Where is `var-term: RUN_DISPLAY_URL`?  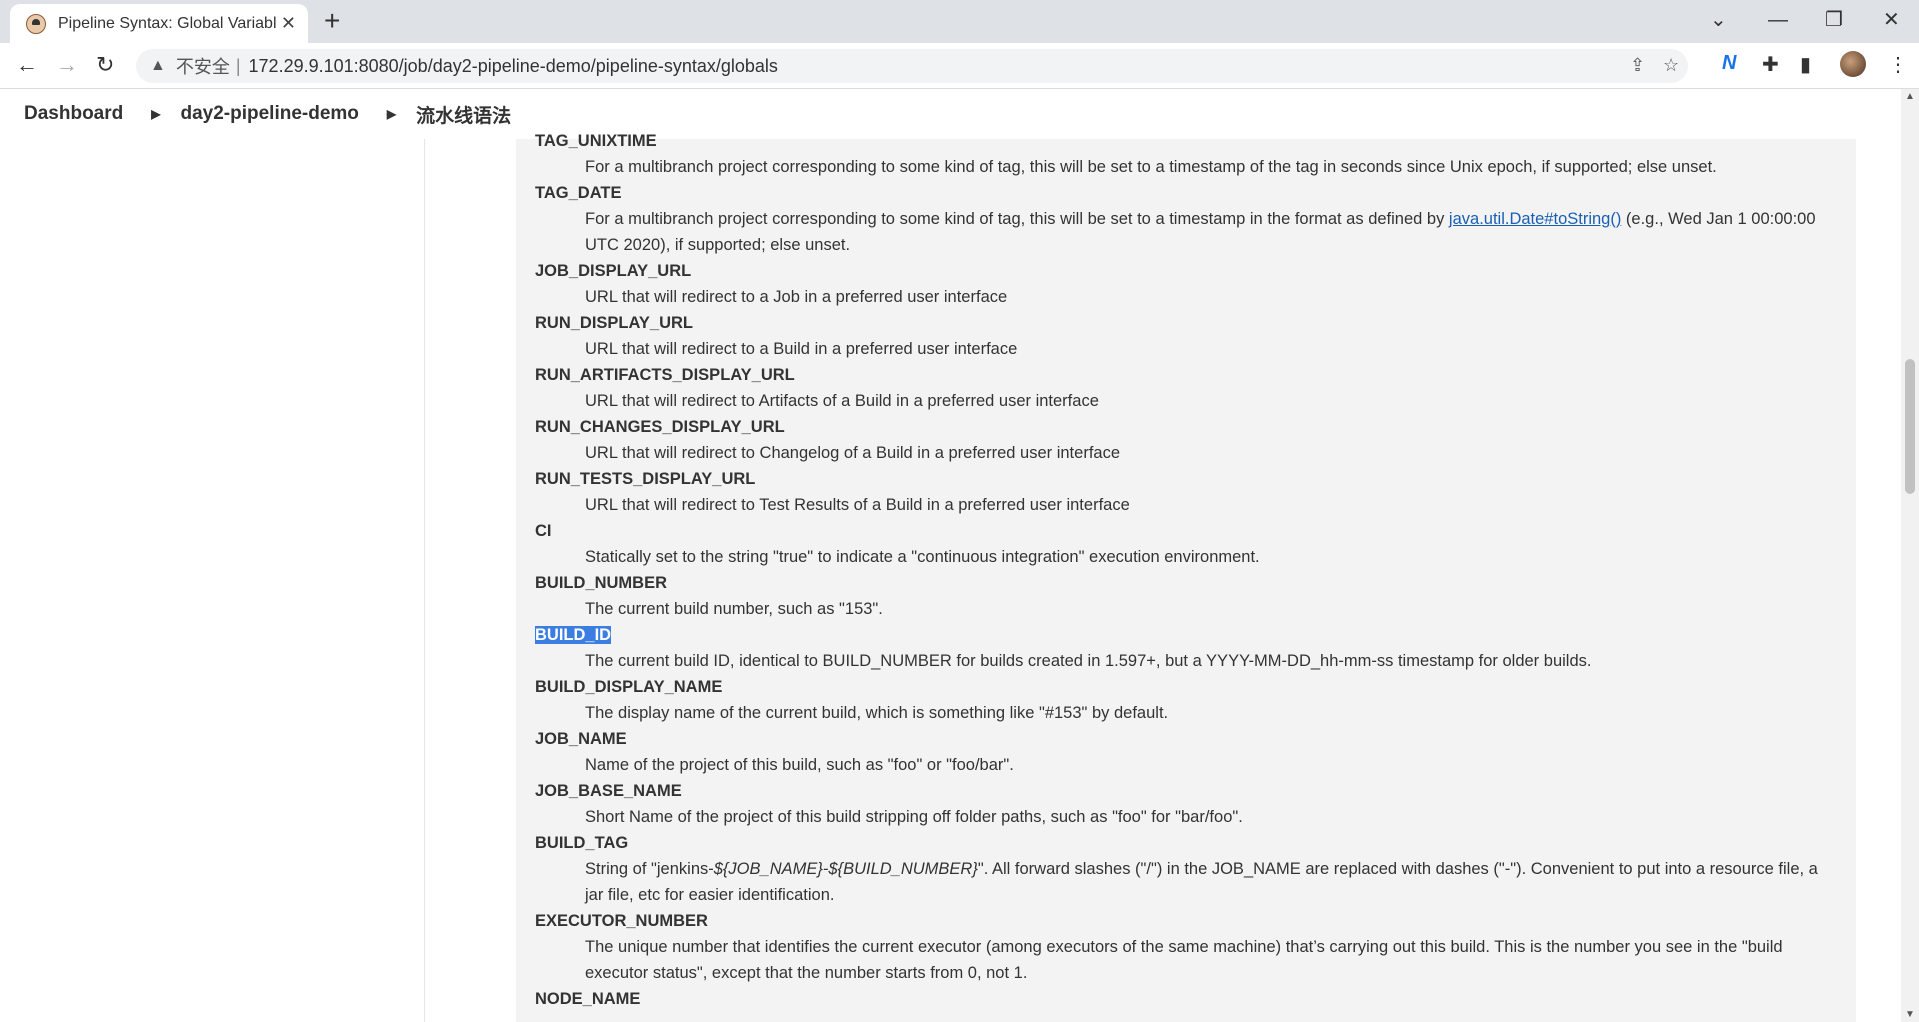
var-term: RUN_DISPLAY_URL is located at coordinates (614, 323).